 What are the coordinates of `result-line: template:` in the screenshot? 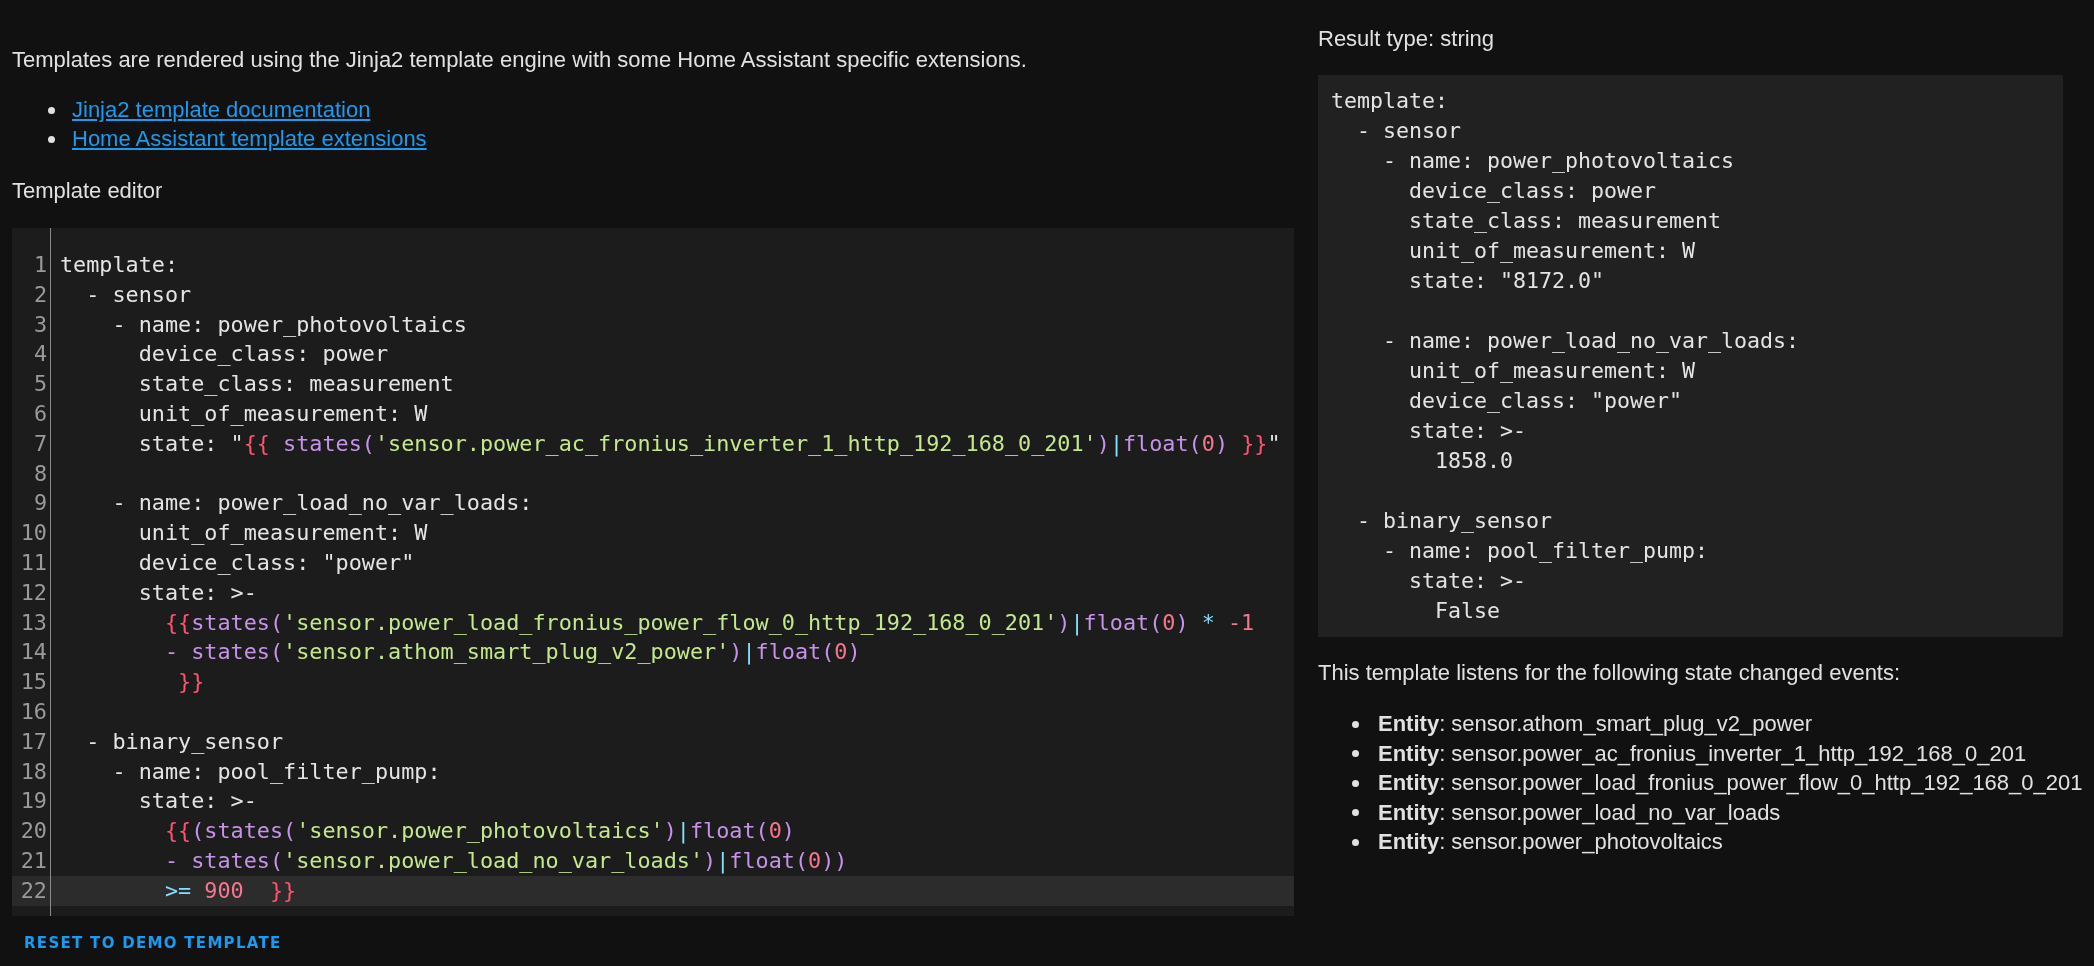 It's located at (1390, 101).